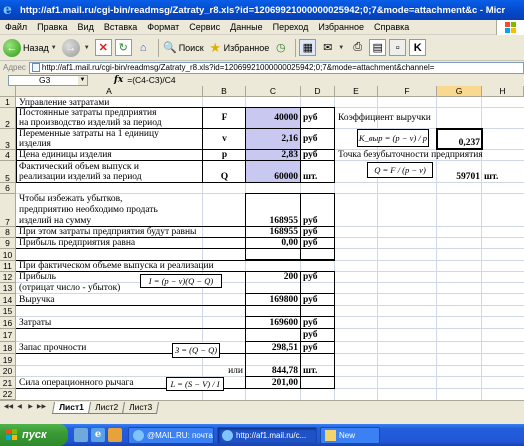  What do you see at coordinates (8, 155) in the screenshot?
I see `row-header: 4` at bounding box center [8, 155].